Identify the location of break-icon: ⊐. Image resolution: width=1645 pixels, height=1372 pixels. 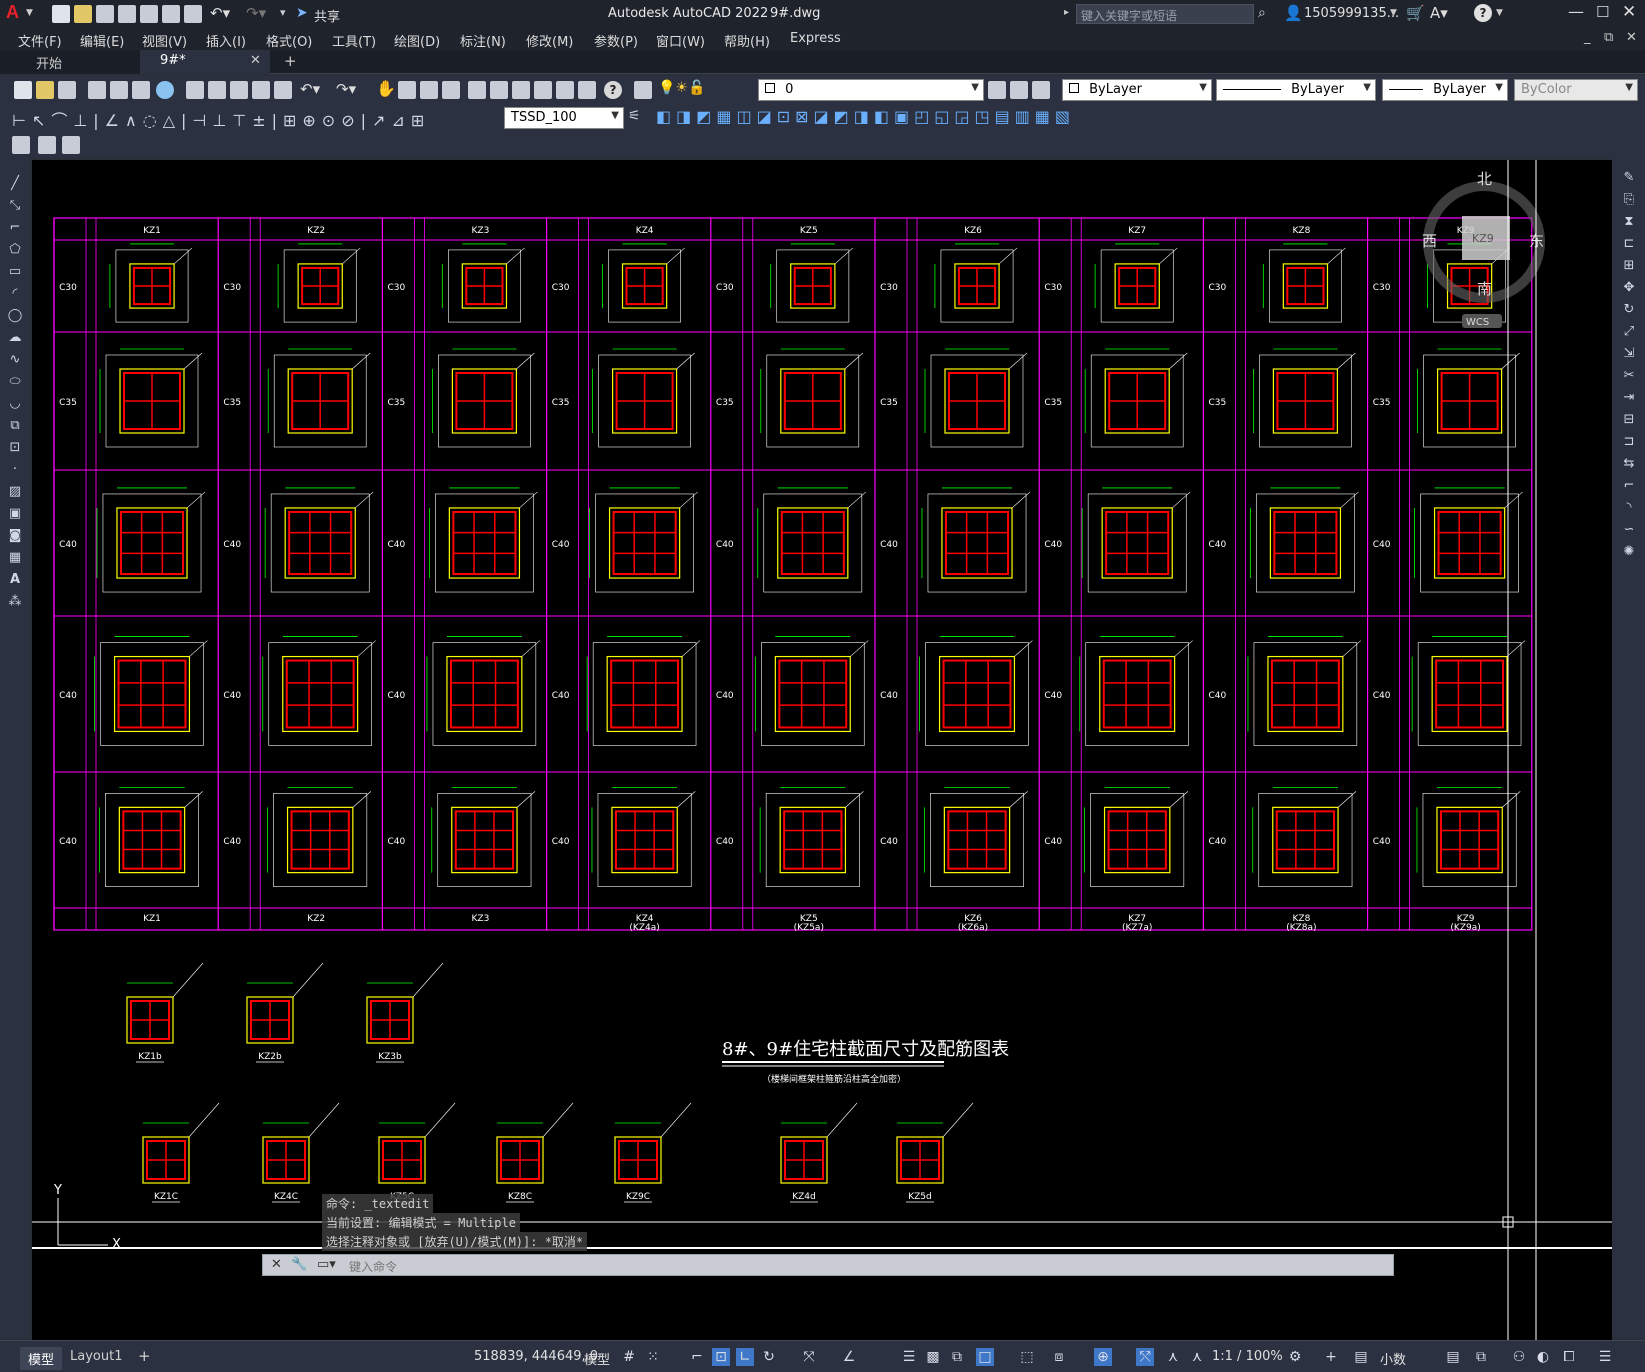
(1629, 442).